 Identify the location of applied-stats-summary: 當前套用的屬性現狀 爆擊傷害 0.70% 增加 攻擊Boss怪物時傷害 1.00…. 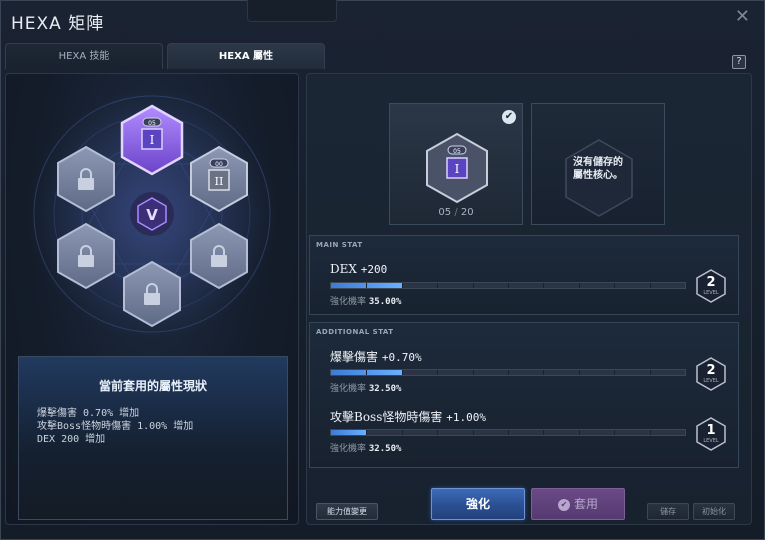
(153, 438).